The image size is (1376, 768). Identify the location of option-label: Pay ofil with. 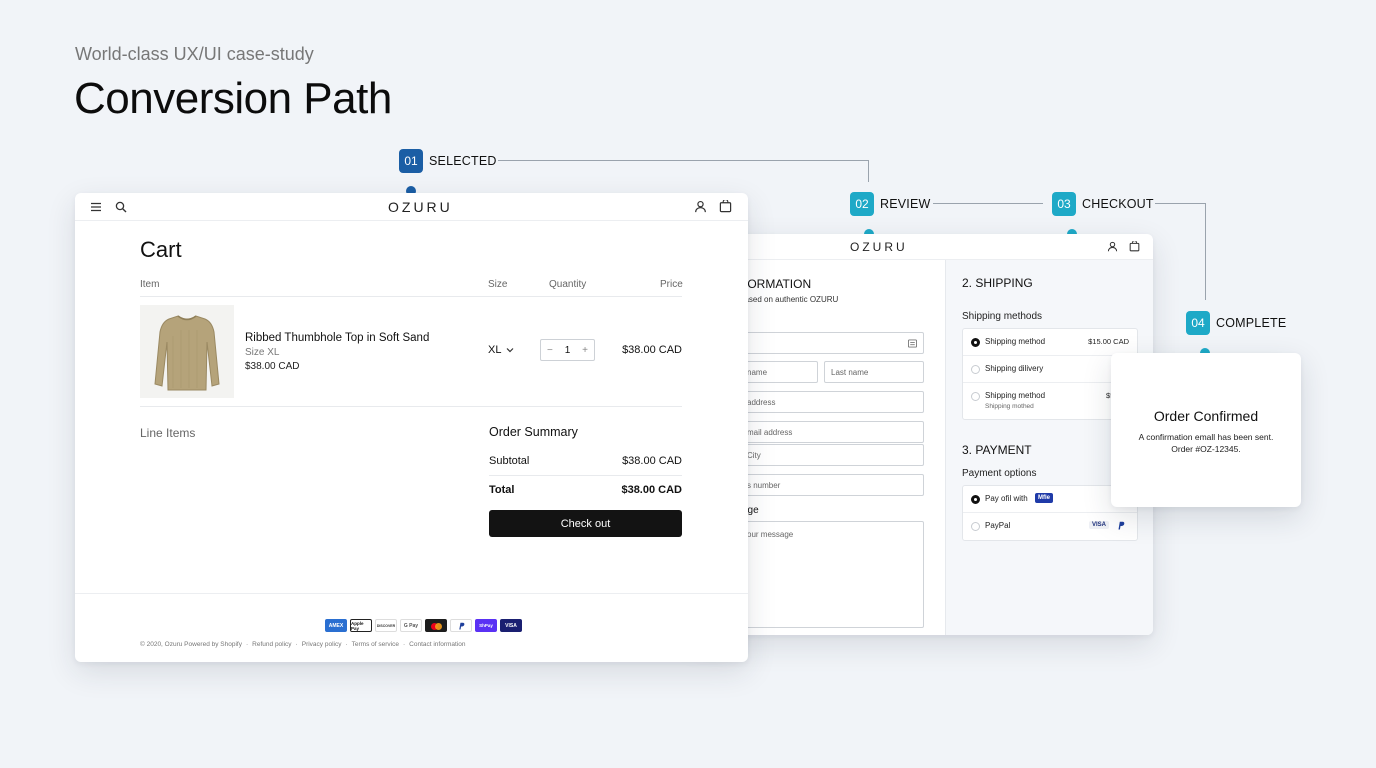
(1006, 498).